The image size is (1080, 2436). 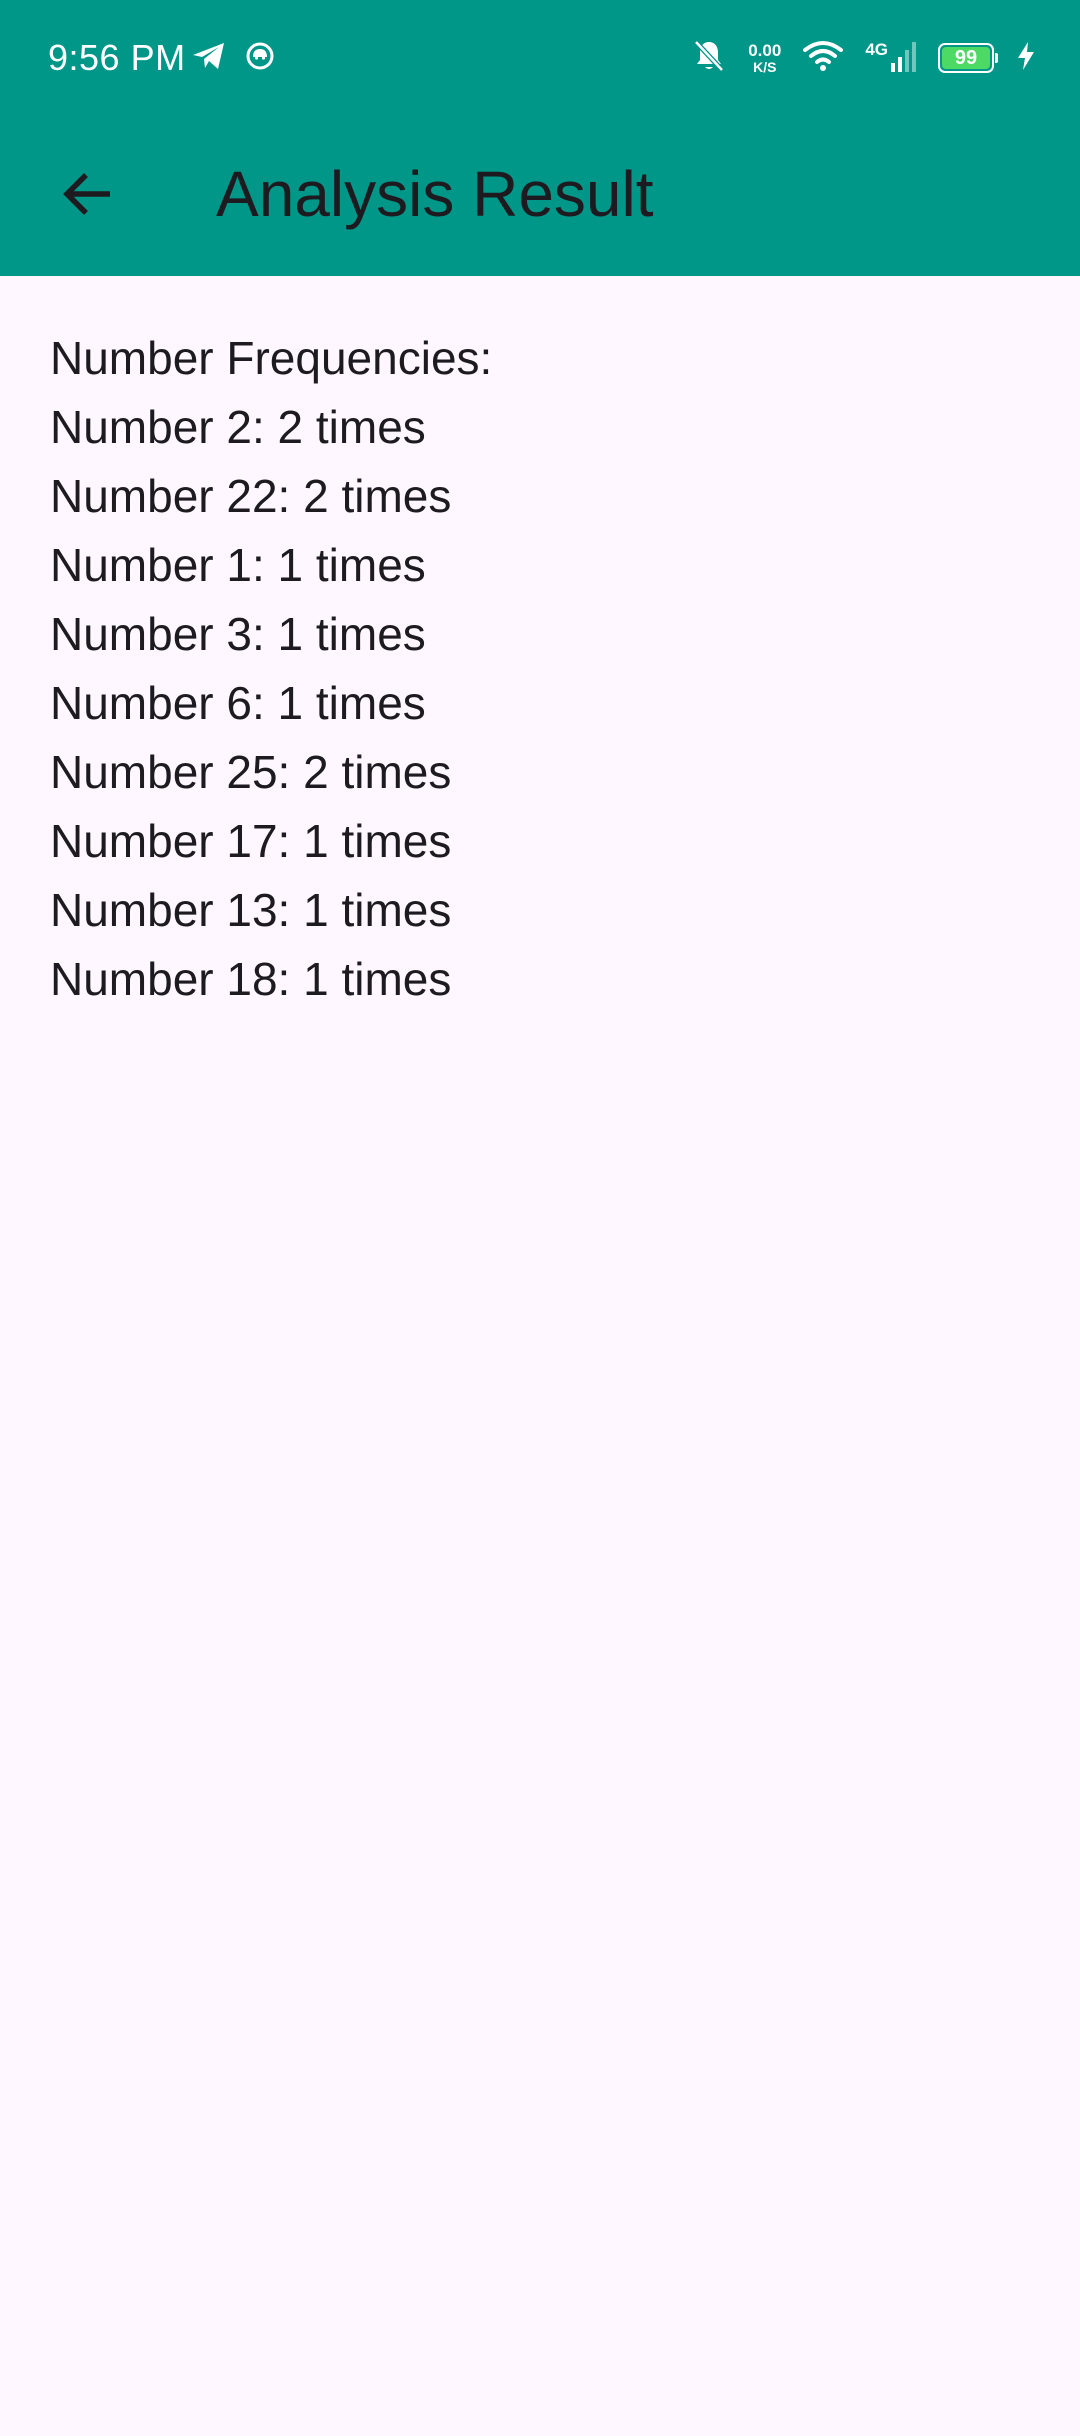 I want to click on status-bar: 9:56 PM 0.00 K/S 4G 99, so click(x=540, y=58).